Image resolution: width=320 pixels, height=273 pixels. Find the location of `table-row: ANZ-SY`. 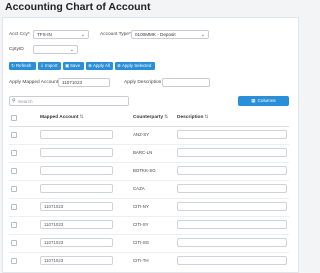

table-row: ANZ-SY is located at coordinates (149, 135).